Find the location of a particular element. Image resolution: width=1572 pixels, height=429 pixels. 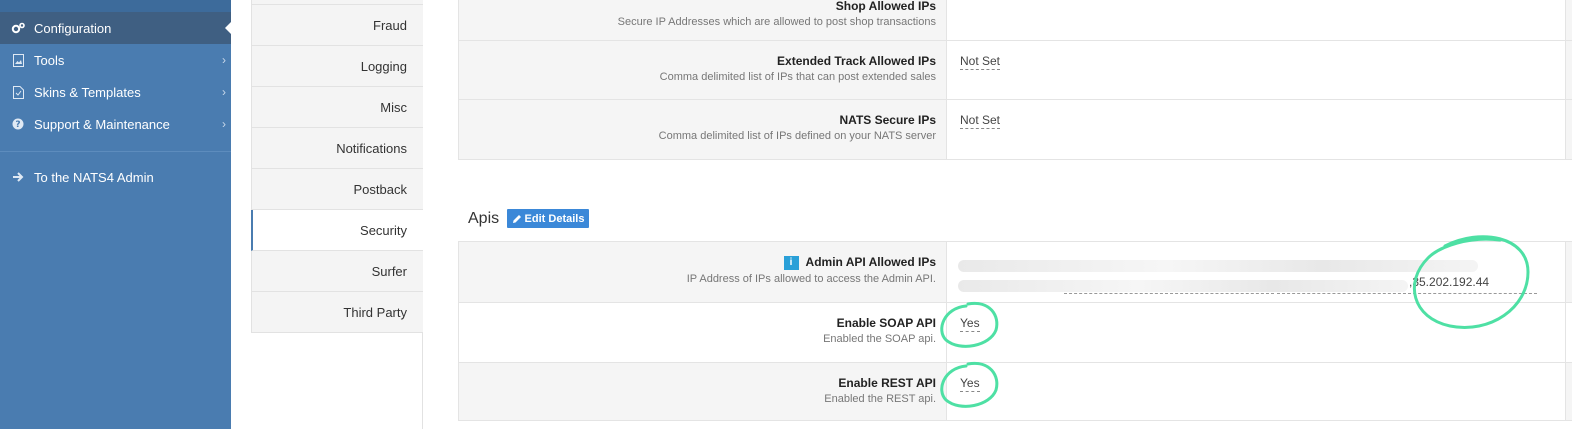

sidebar-item-support-maintenance: ? Support & Maintenance › is located at coordinates (115, 124).